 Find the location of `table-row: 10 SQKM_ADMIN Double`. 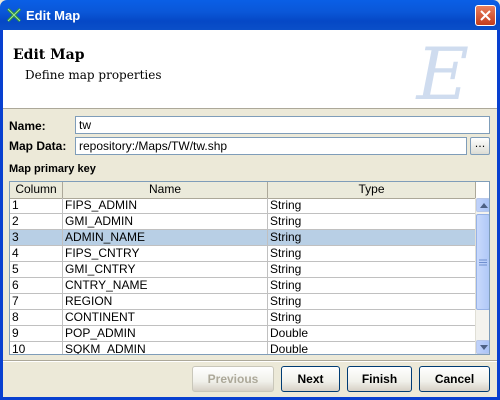

table-row: 10 SQKM_ADMIN Double is located at coordinates (243, 348).